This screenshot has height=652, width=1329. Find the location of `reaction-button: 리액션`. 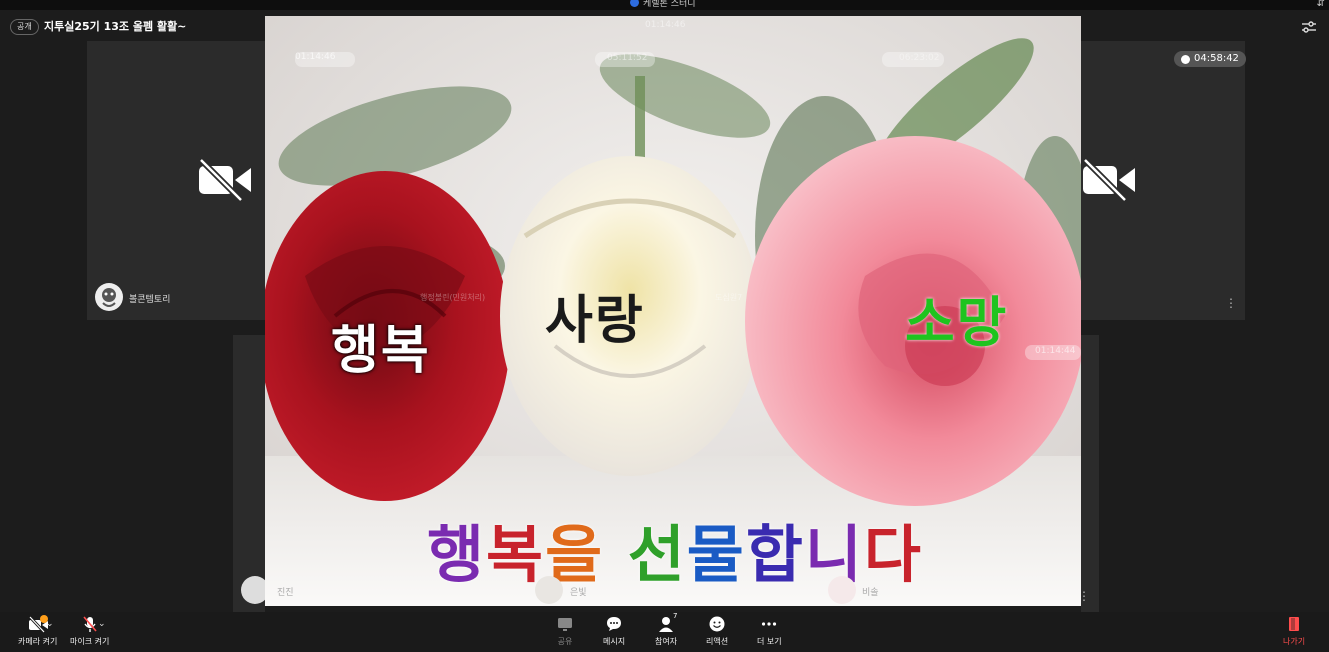

reaction-button: 리액션 is located at coordinates (717, 631).